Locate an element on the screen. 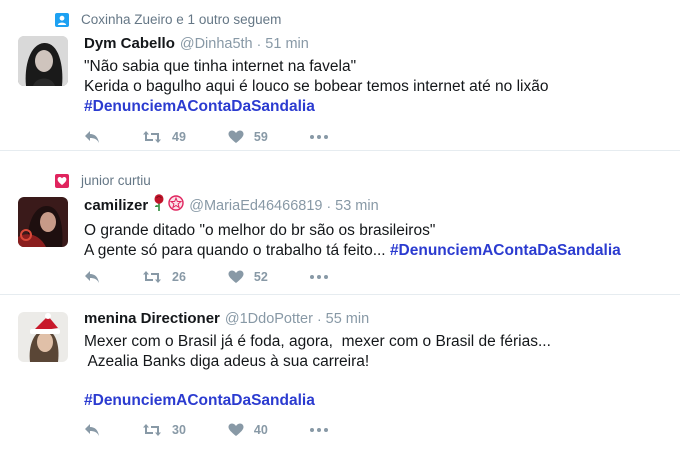 The height and width of the screenshot is (462, 680). username: @1DdoPotter is located at coordinates (269, 319).